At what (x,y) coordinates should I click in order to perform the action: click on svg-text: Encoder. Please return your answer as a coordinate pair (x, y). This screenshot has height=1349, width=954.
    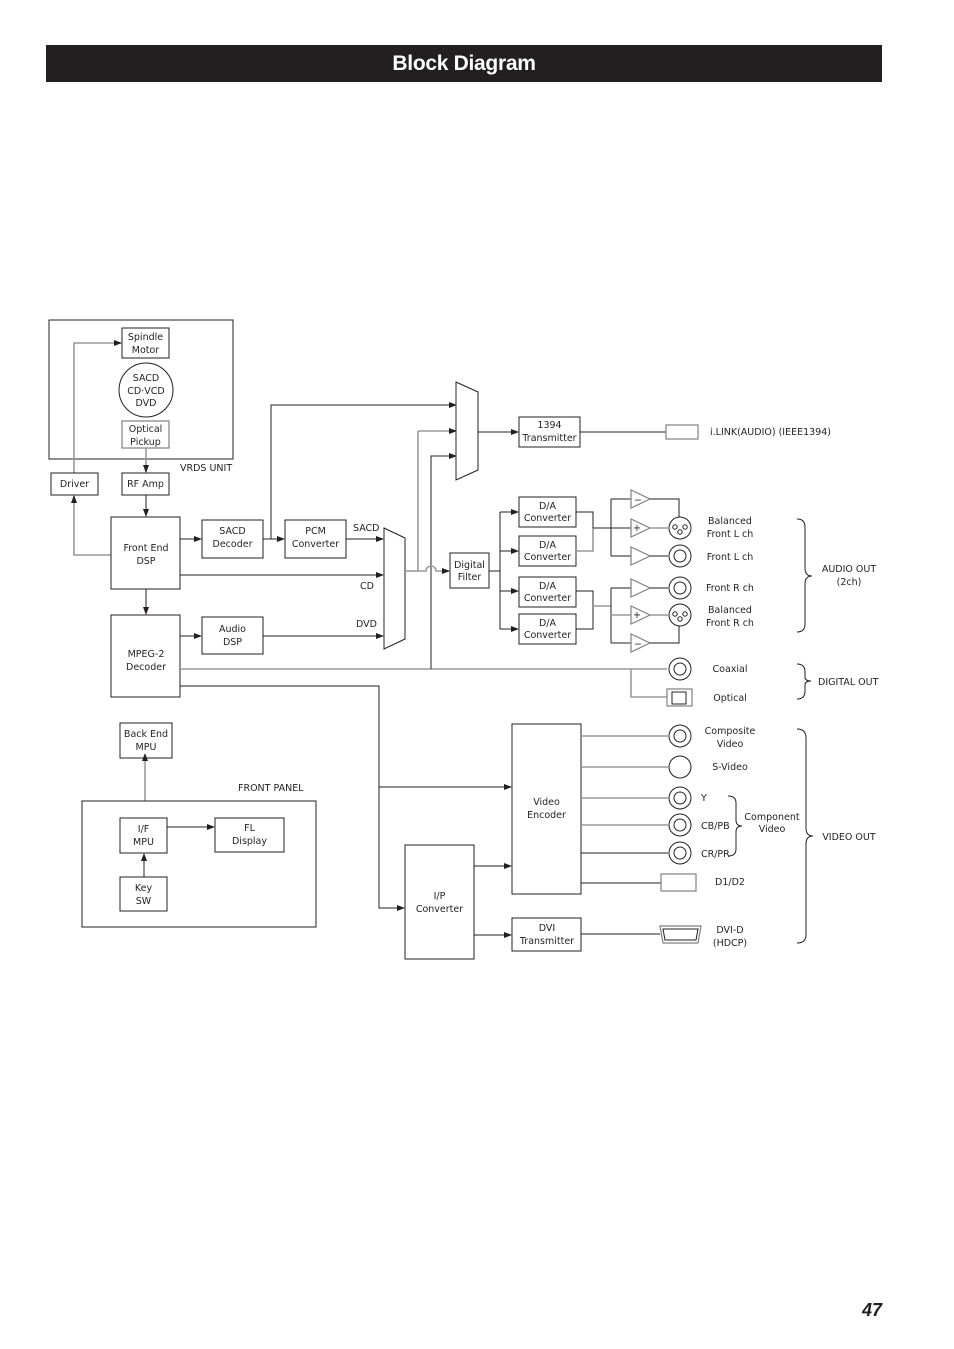
    Looking at the image, I should click on (546, 815).